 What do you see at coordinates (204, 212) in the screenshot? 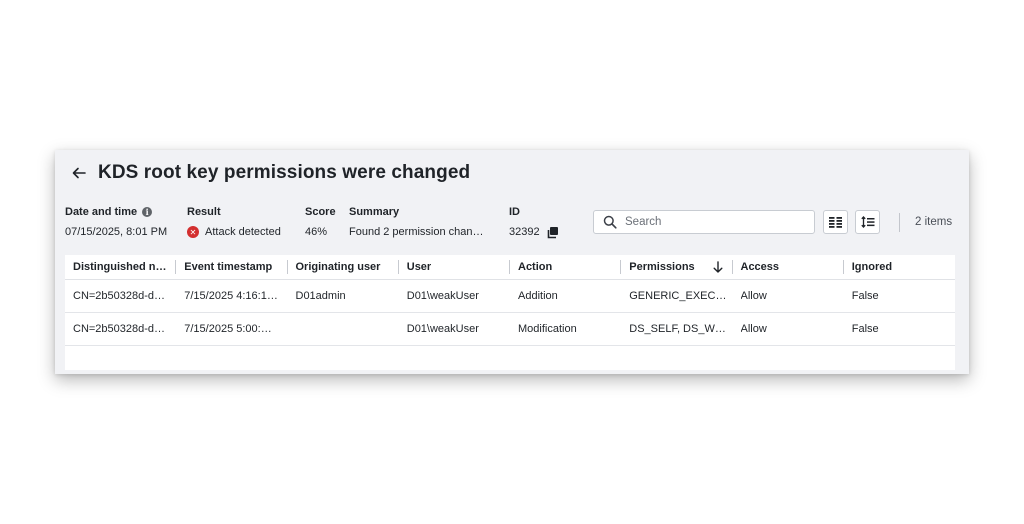
I see `result-label: Result` at bounding box center [204, 212].